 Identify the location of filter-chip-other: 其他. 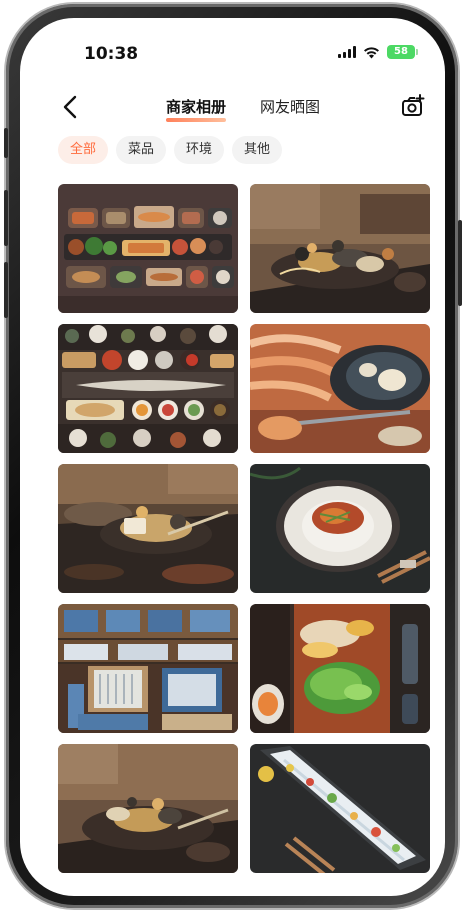
(257, 150).